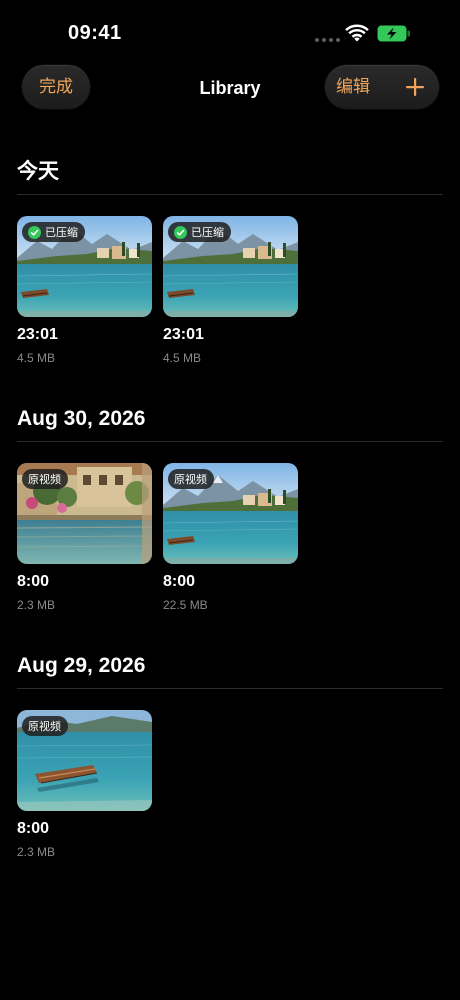 Image resolution: width=460 pixels, height=1000 pixels. Describe the element at coordinates (81, 665) in the screenshot. I see `section-header: Aug 29, 2026` at that location.